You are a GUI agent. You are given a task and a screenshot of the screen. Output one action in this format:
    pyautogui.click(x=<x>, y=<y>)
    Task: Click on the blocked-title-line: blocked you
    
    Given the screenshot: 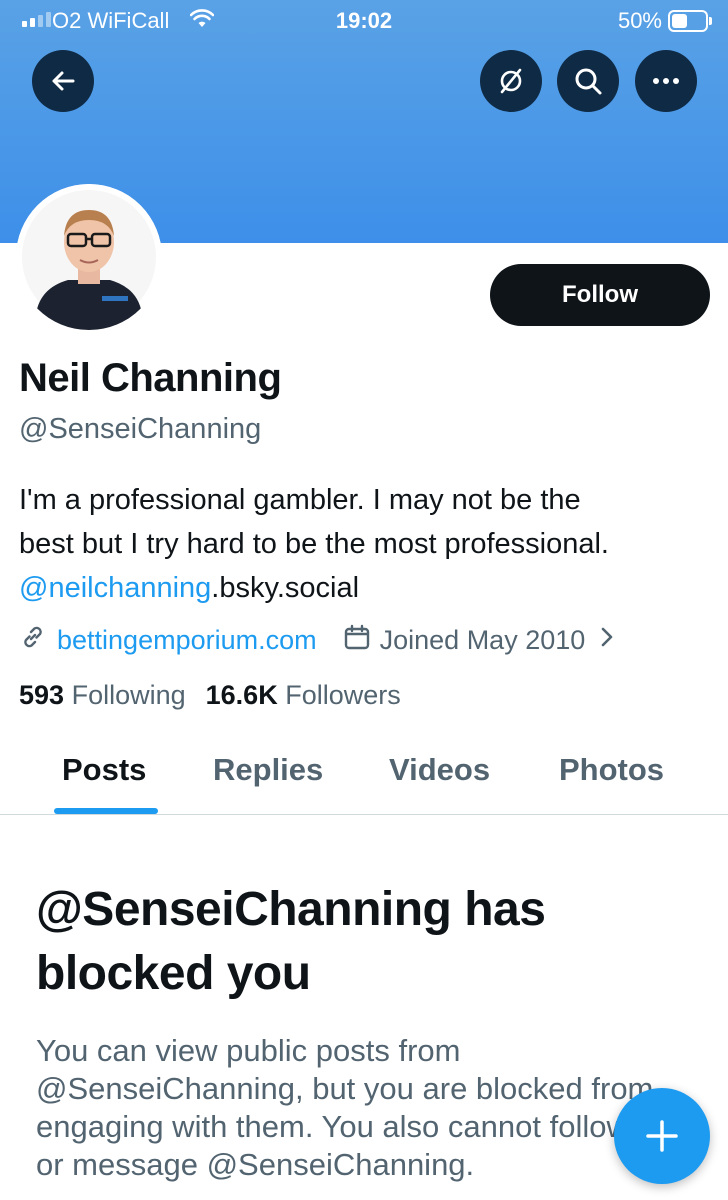 What is the action you would take?
    pyautogui.click(x=173, y=973)
    